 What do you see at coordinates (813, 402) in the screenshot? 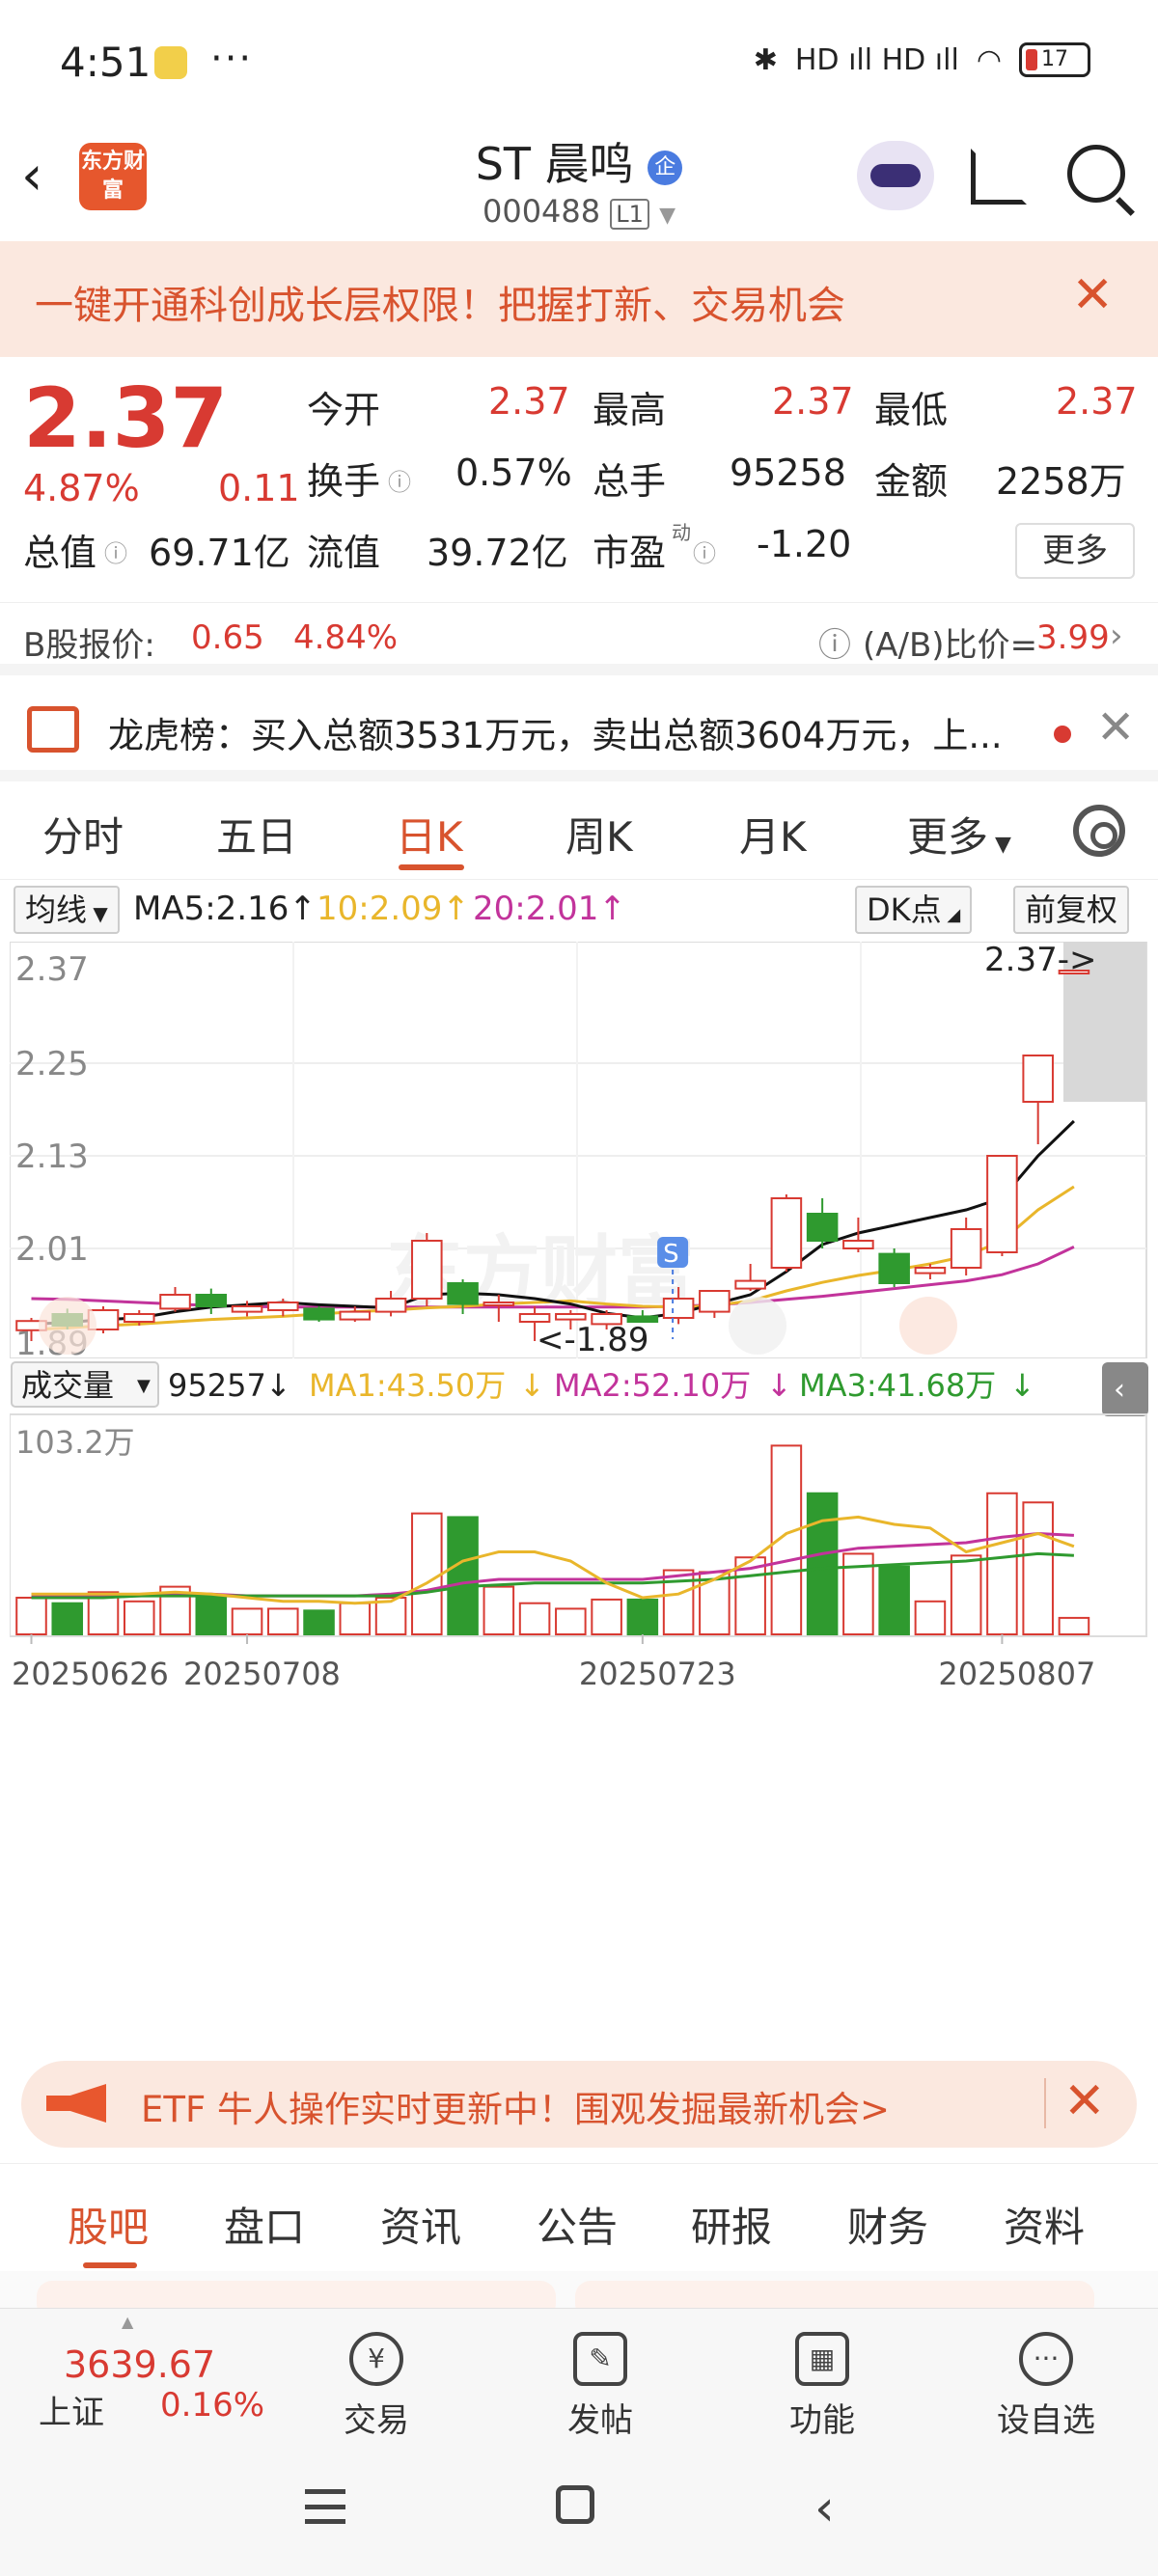
I see `high-value: 2.37` at bounding box center [813, 402].